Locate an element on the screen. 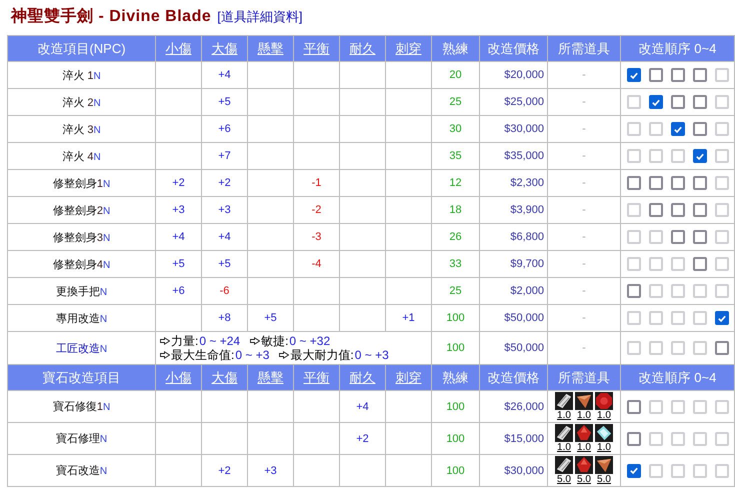 This screenshot has height=493, width=735. bonus-label: 最大耐力值: is located at coordinates (322, 355).